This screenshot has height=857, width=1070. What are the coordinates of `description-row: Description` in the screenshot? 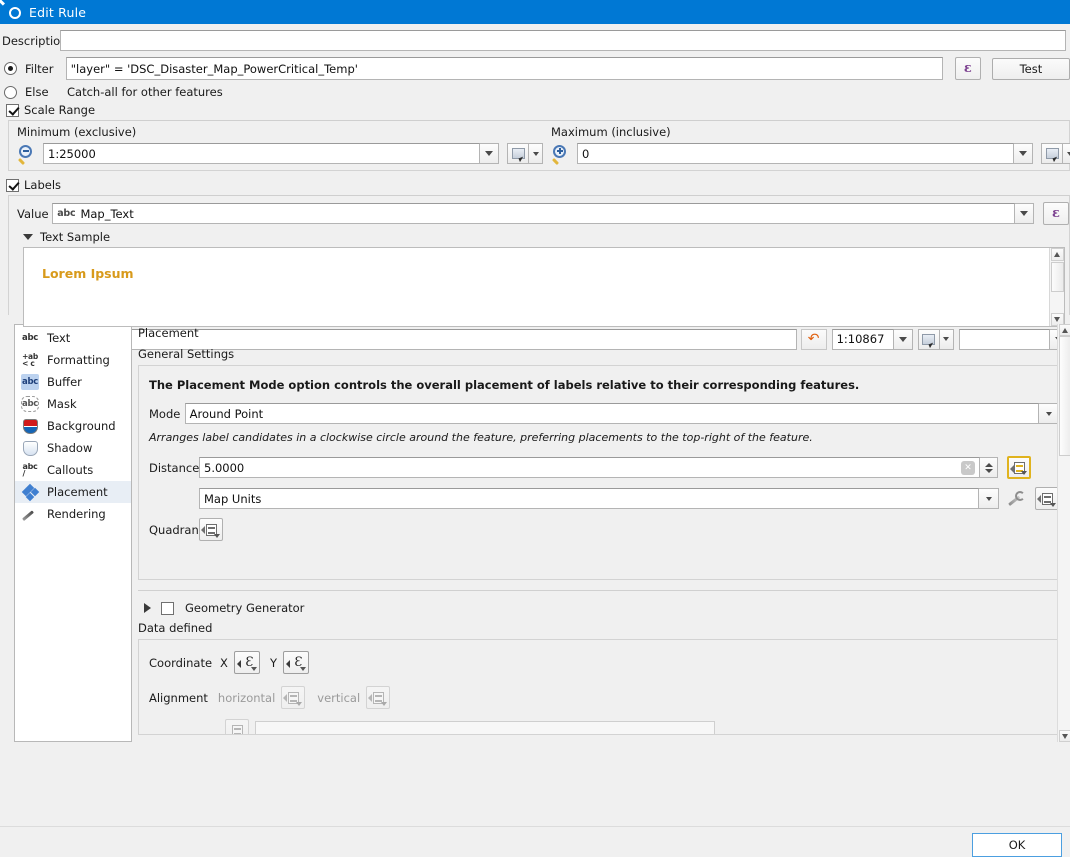 It's located at (535, 40).